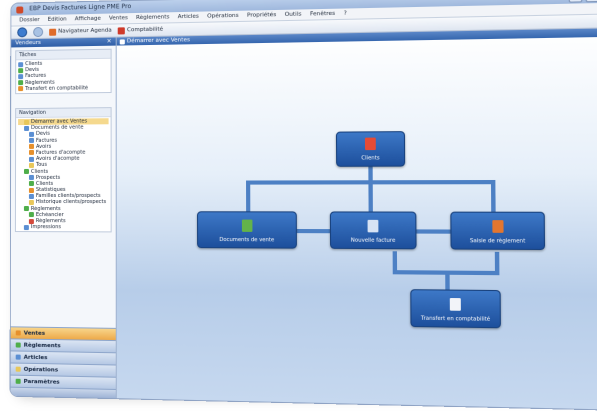  What do you see at coordinates (21, 89) in the screenshot?
I see `transfert-icon` at bounding box center [21, 89].